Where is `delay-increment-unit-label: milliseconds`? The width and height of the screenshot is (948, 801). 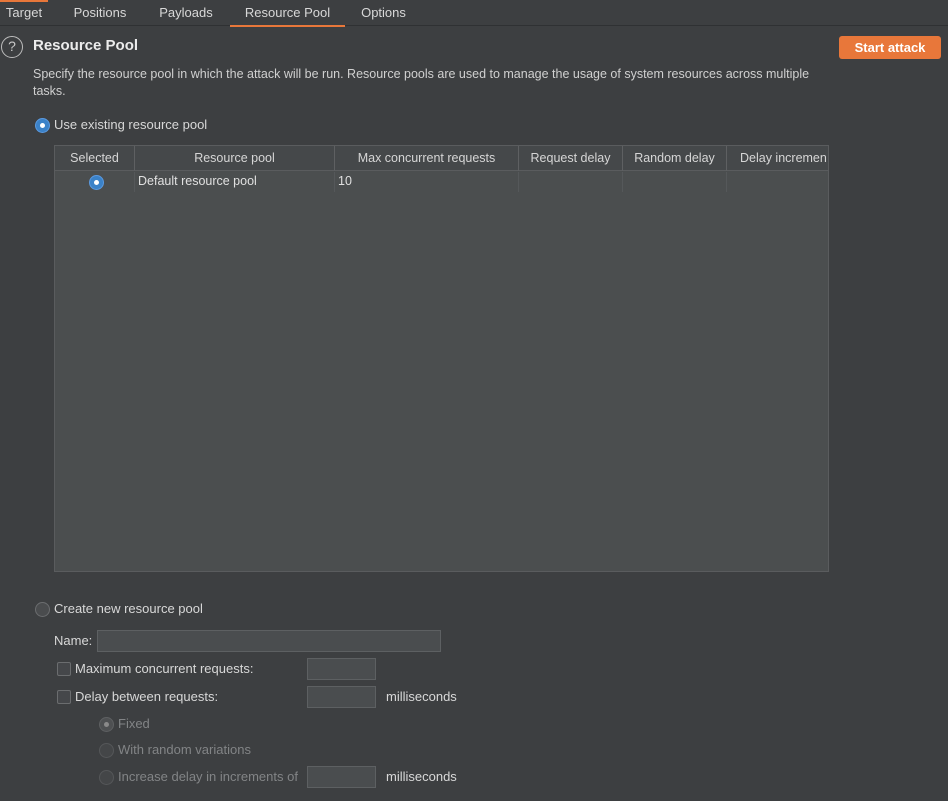
delay-increment-unit-label: milliseconds is located at coordinates (421, 776).